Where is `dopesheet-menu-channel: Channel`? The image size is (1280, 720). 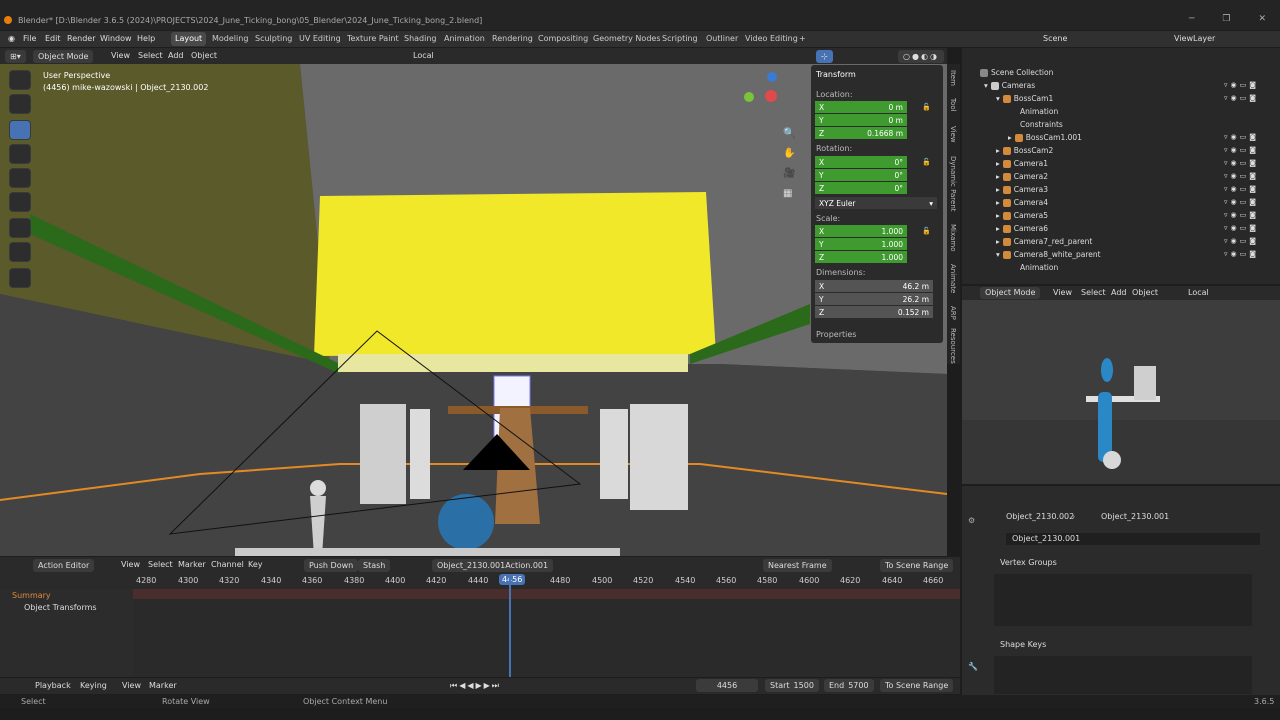 dopesheet-menu-channel: Channel is located at coordinates (227, 564).